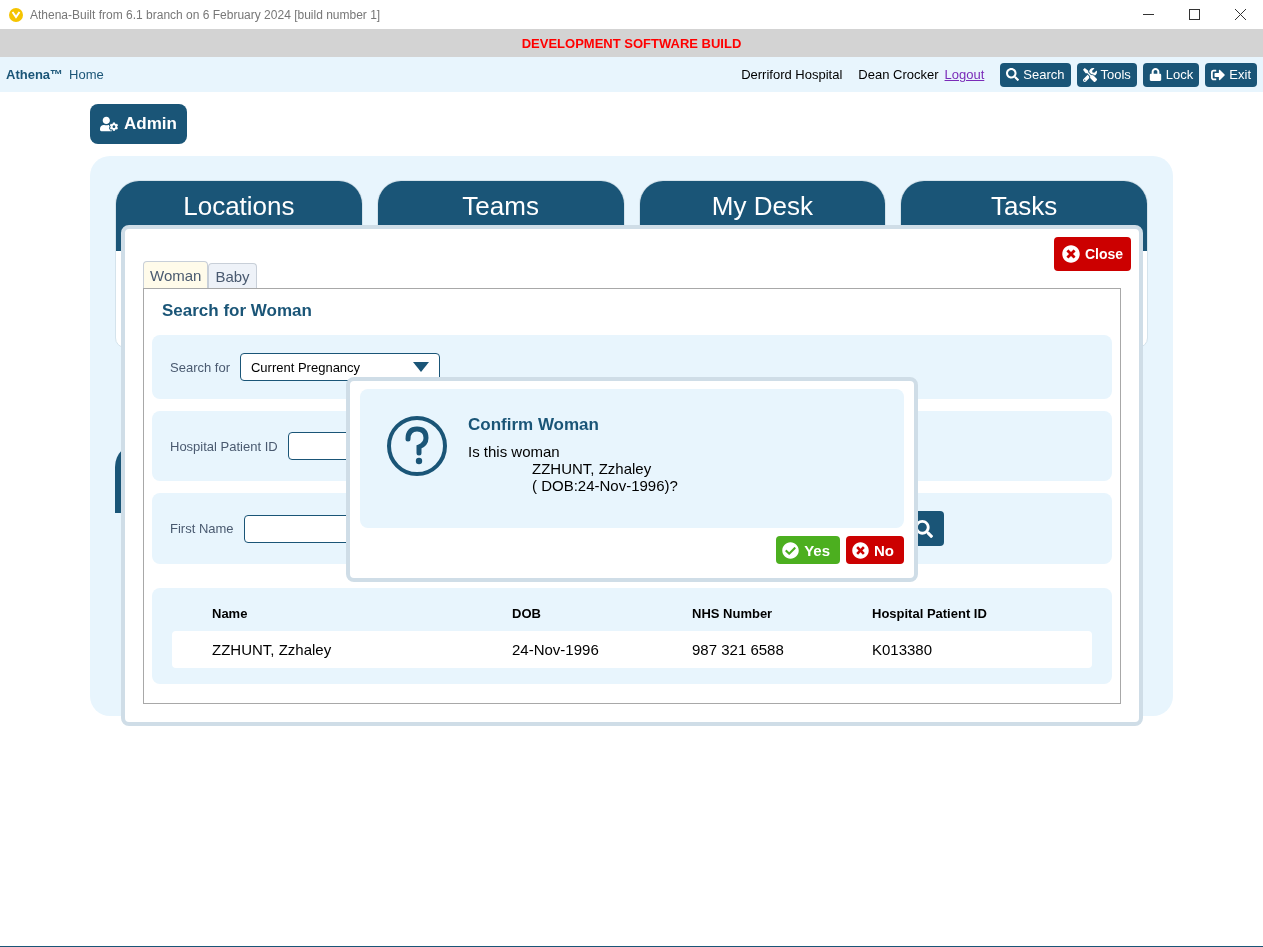 The height and width of the screenshot is (947, 1263). What do you see at coordinates (514, 451) in the screenshot?
I see `question-text: Is this woman` at bounding box center [514, 451].